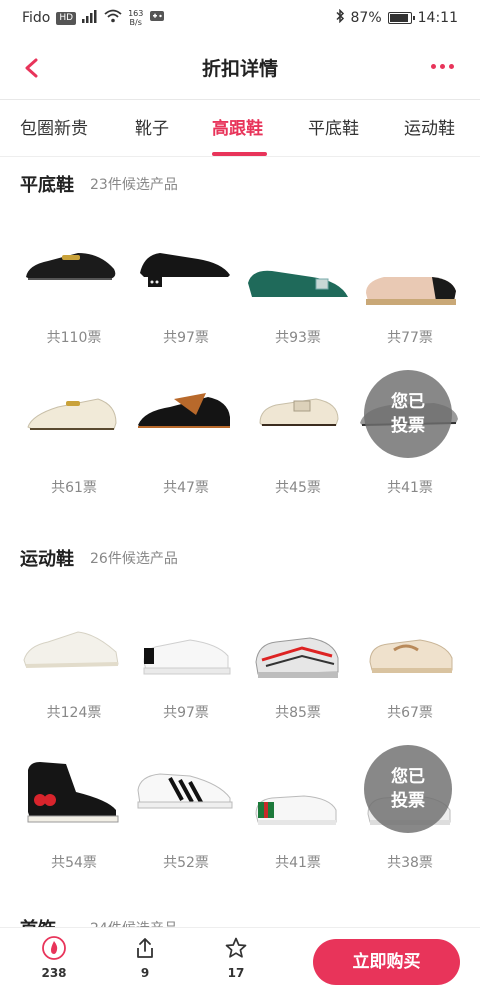 The width and height of the screenshot is (480, 995). Describe the element at coordinates (410, 713) in the screenshot. I see `vote-count: 共67票` at that location.